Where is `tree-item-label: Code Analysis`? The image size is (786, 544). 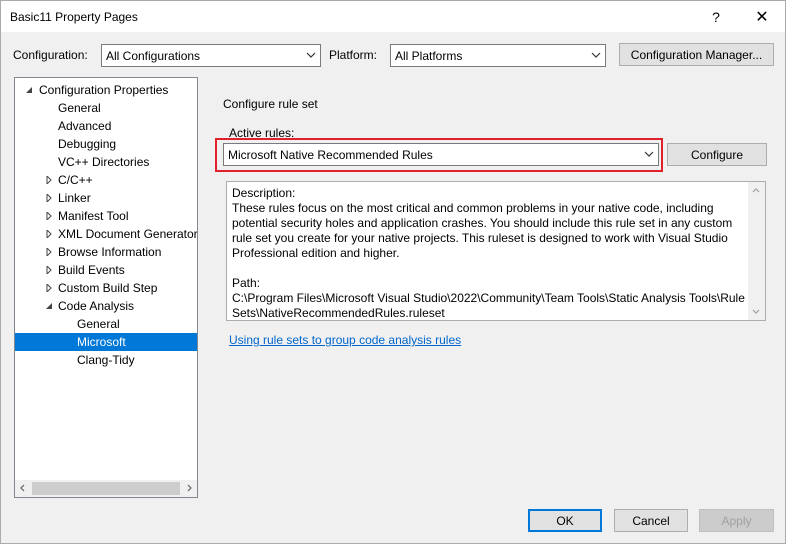 tree-item-label: Code Analysis is located at coordinates (96, 306).